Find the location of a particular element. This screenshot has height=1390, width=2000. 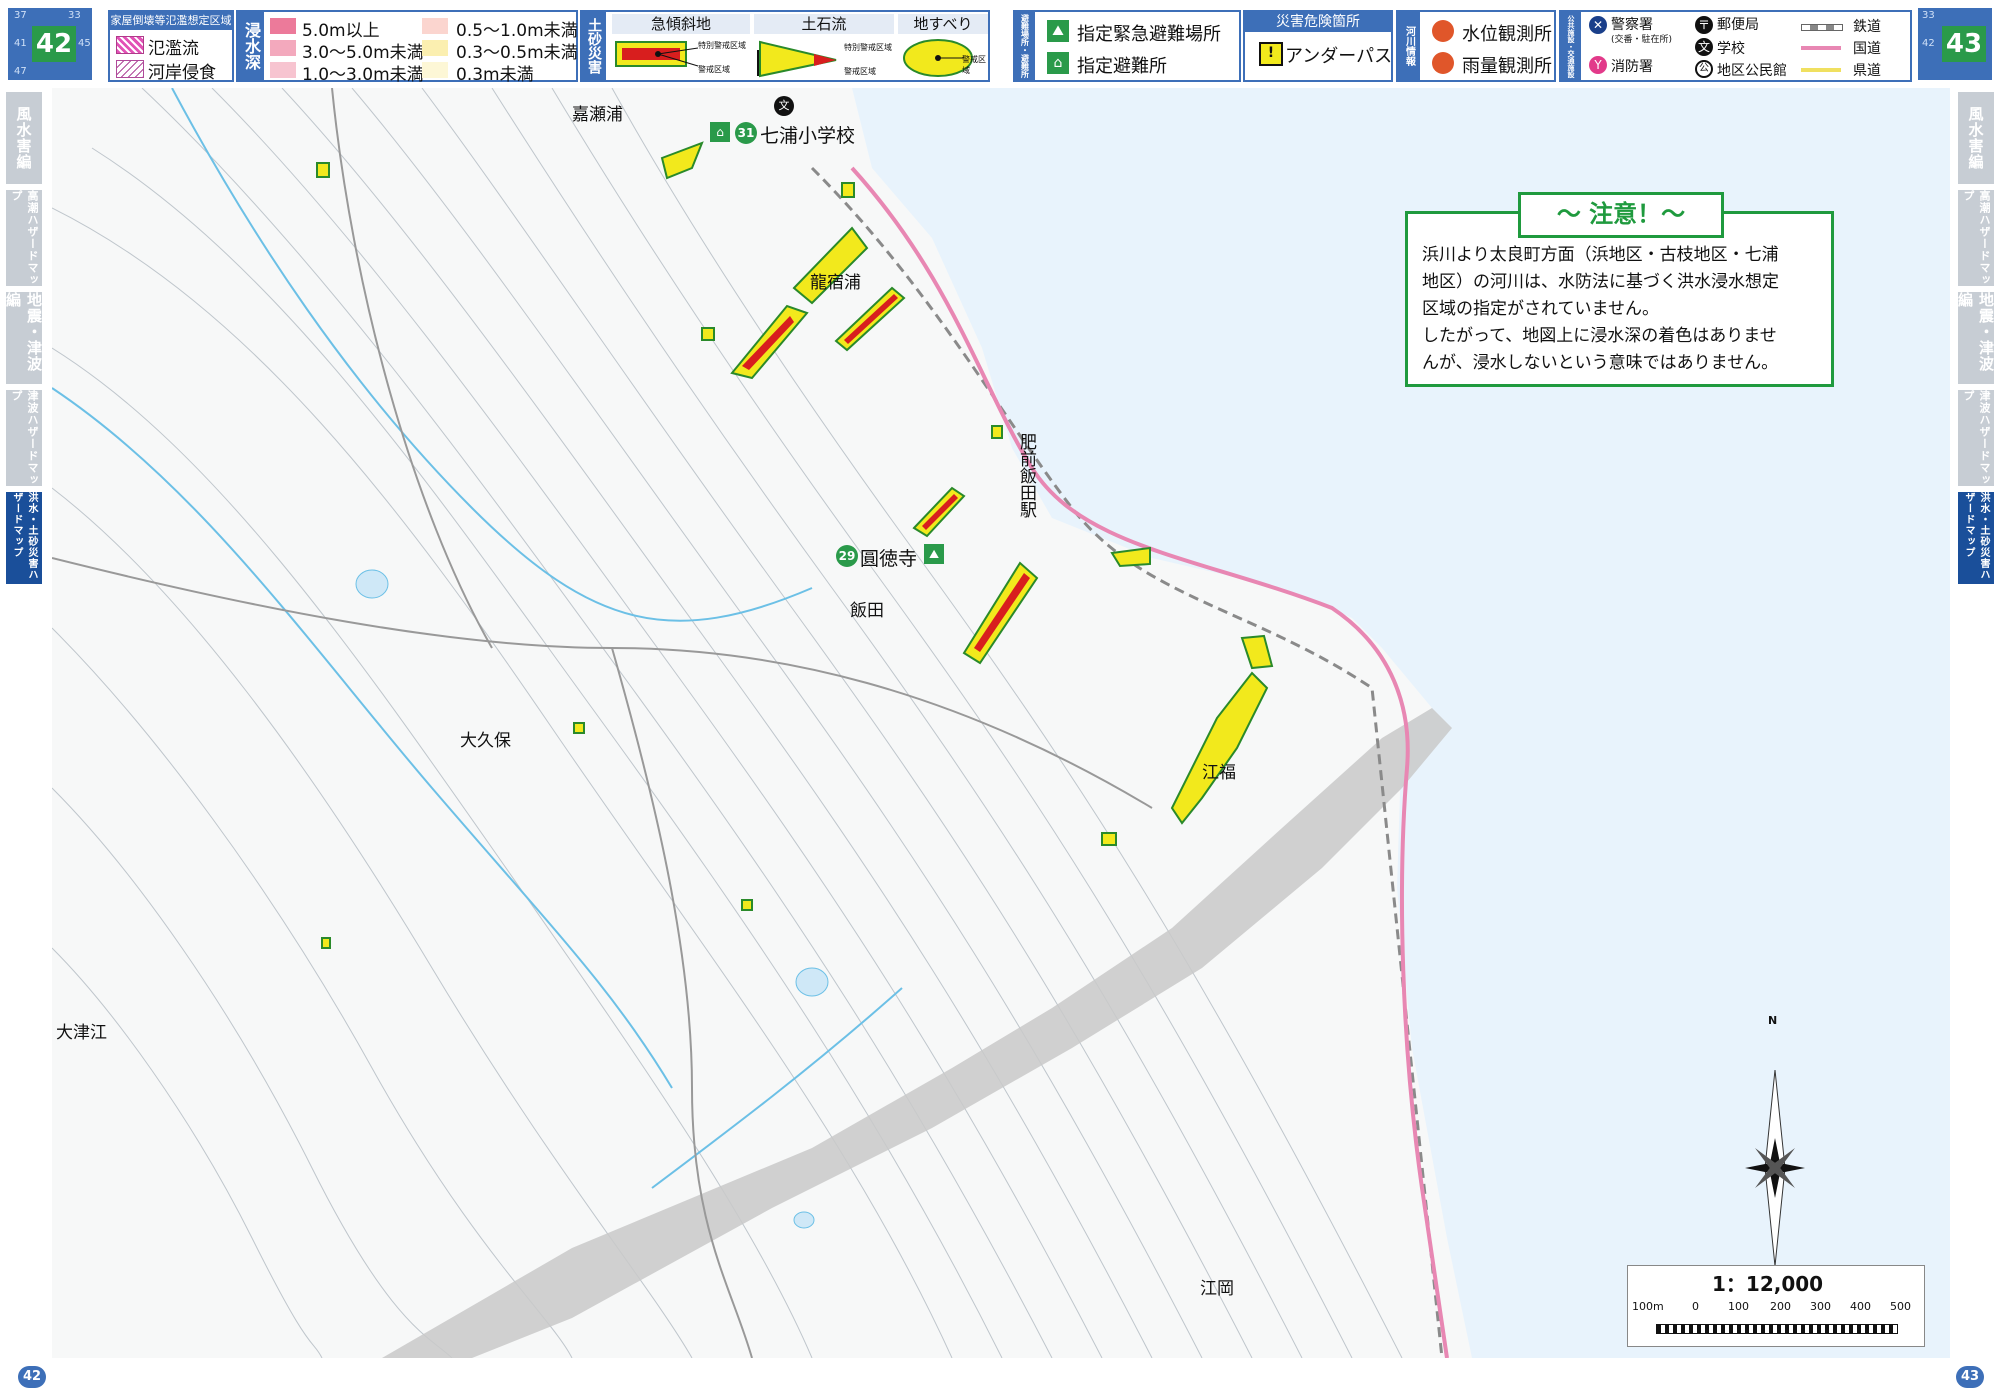

shelter-number-badge: 31 is located at coordinates (746, 133).